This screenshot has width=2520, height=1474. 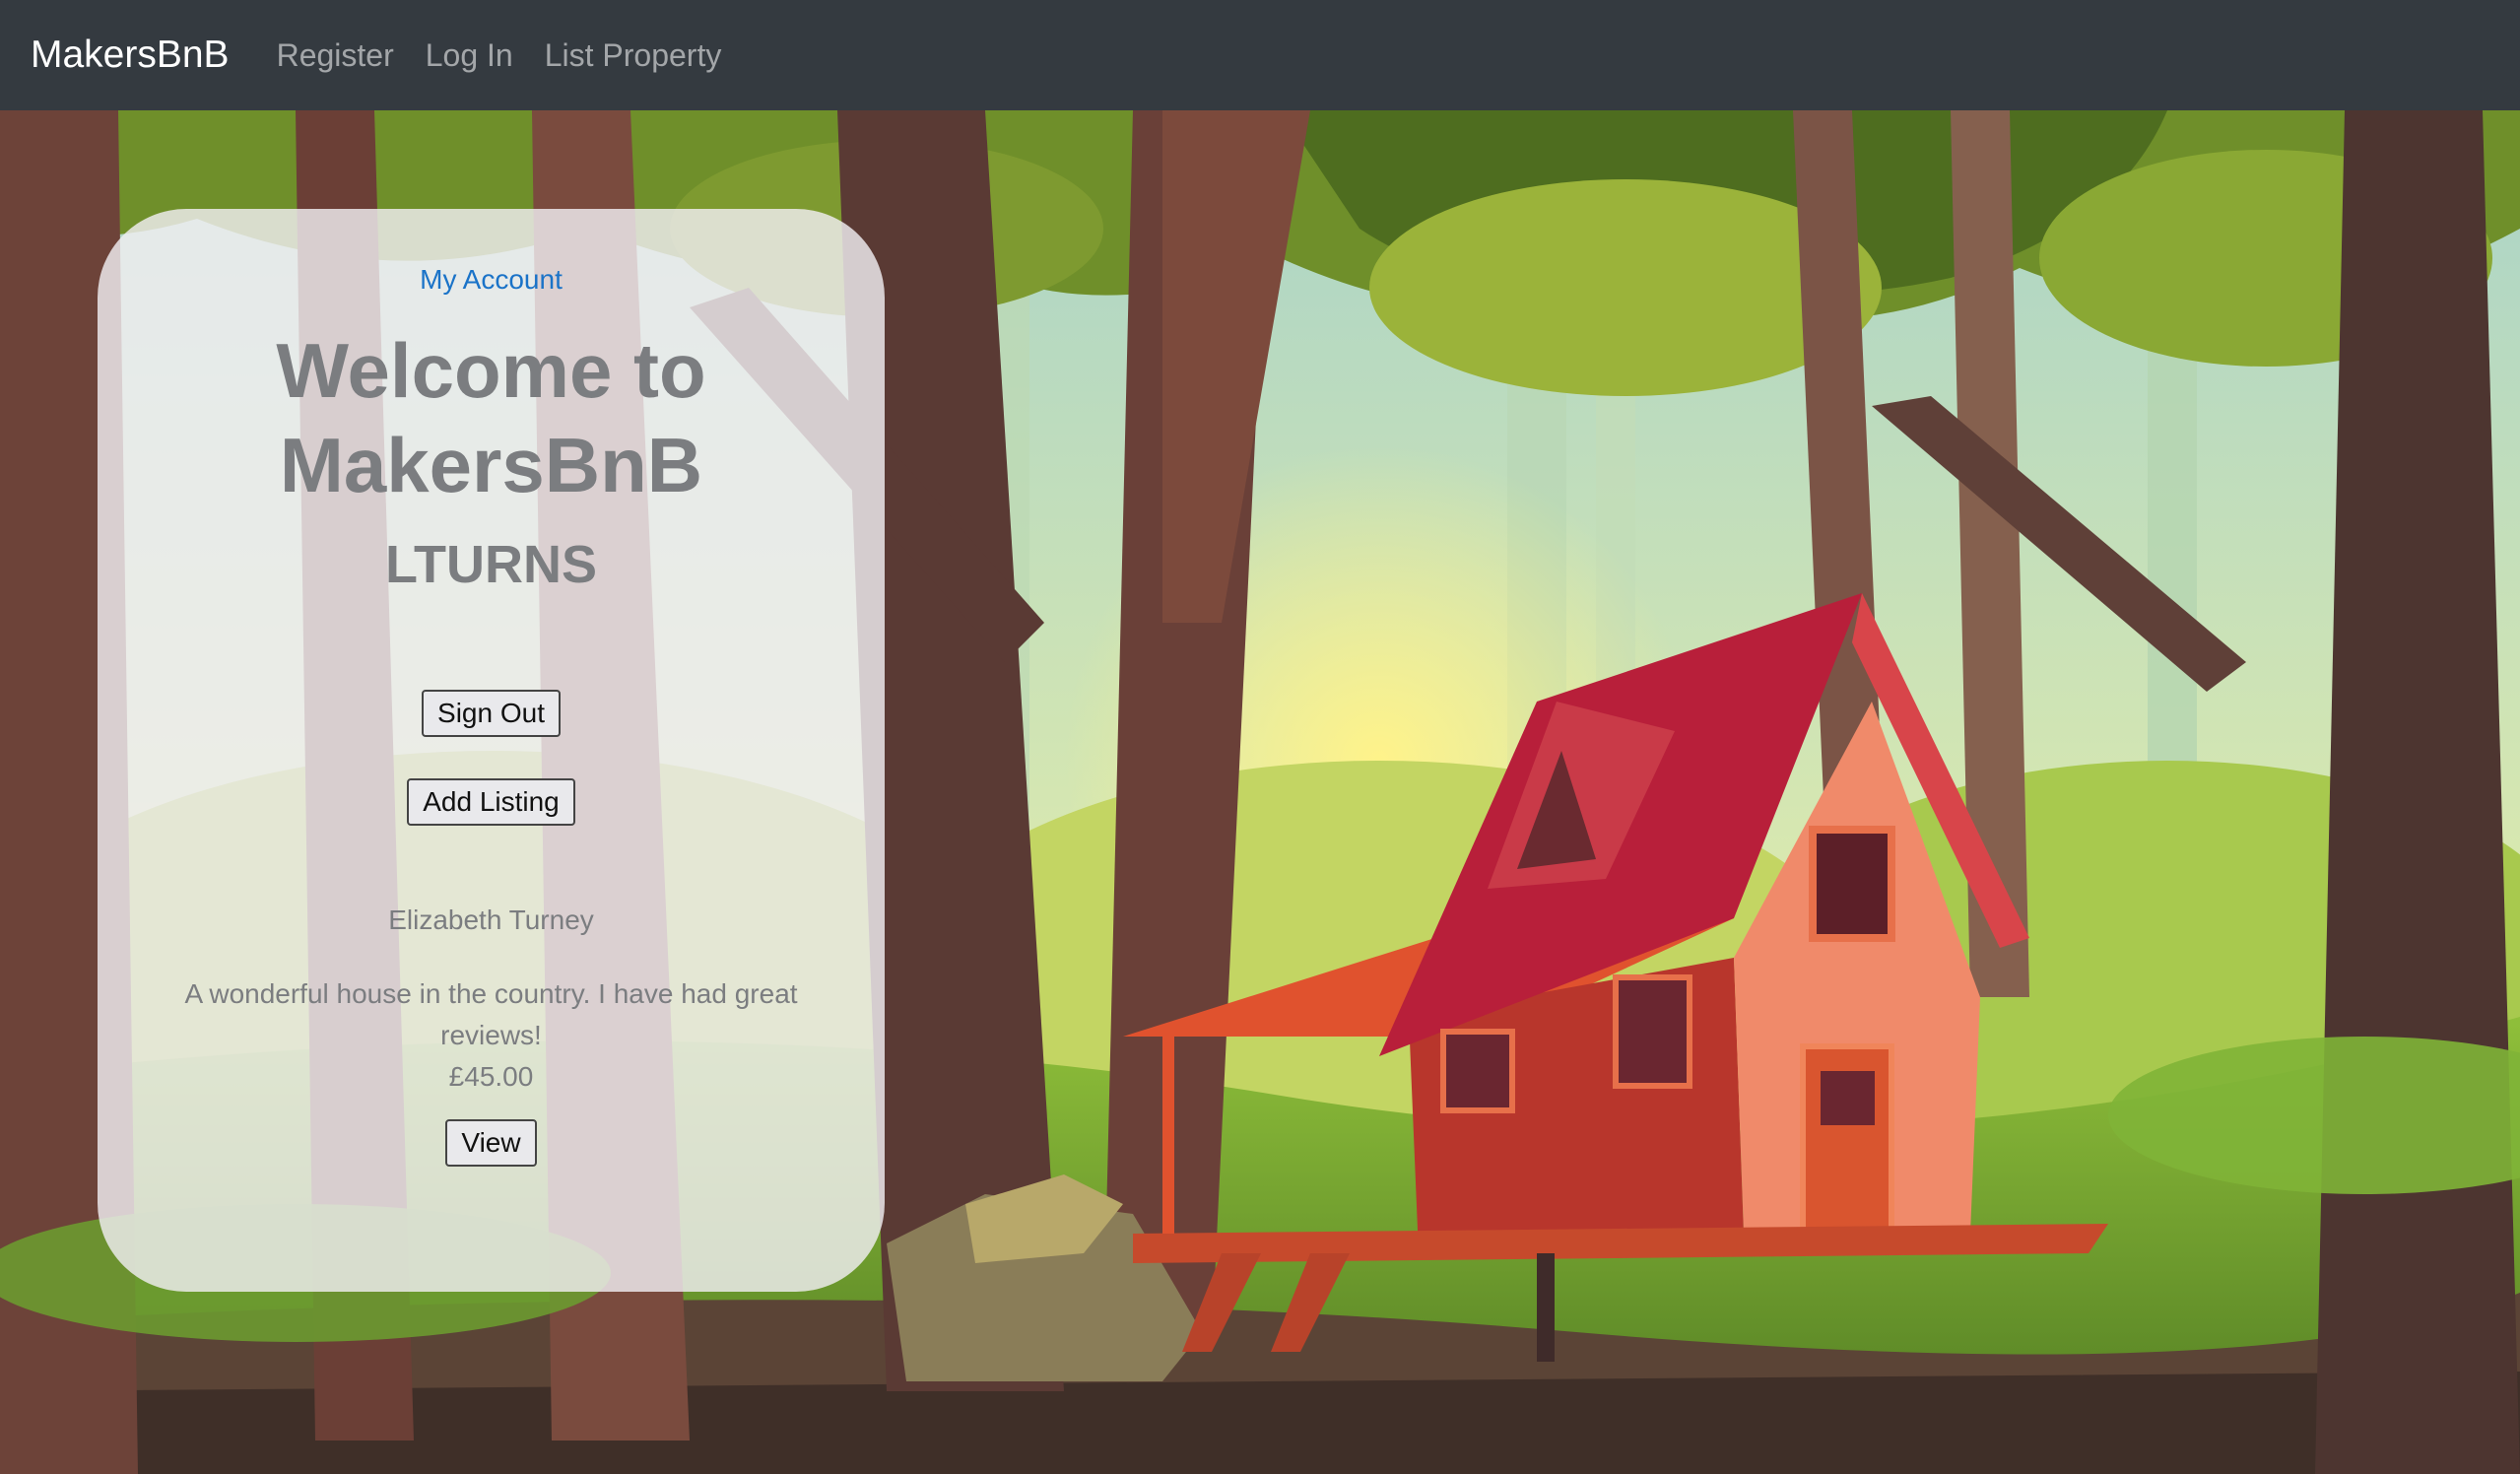 I want to click on listing-owner-name: Elizabeth Turney, so click(x=491, y=920).